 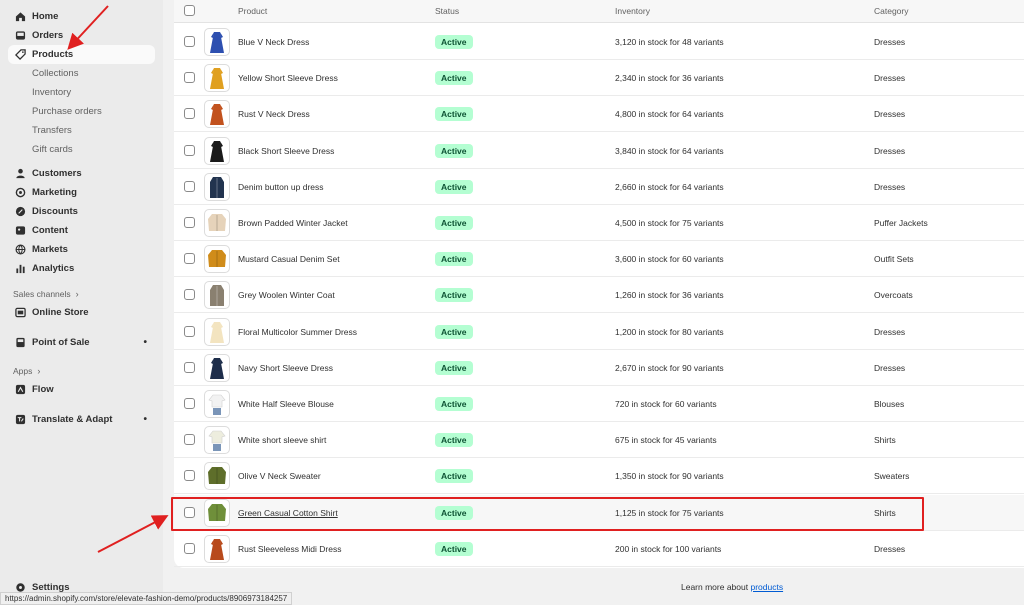 I want to click on nav-translate-adapt: Translate & Adapt •, so click(x=81, y=419).